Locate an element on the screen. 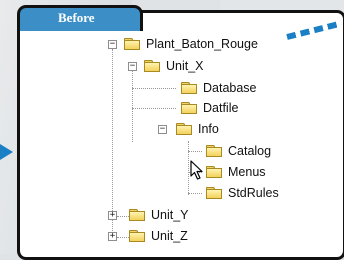 Image resolution: width=344 pixels, height=260 pixels. tree-node-stdrules: StdRules is located at coordinates (242, 193).